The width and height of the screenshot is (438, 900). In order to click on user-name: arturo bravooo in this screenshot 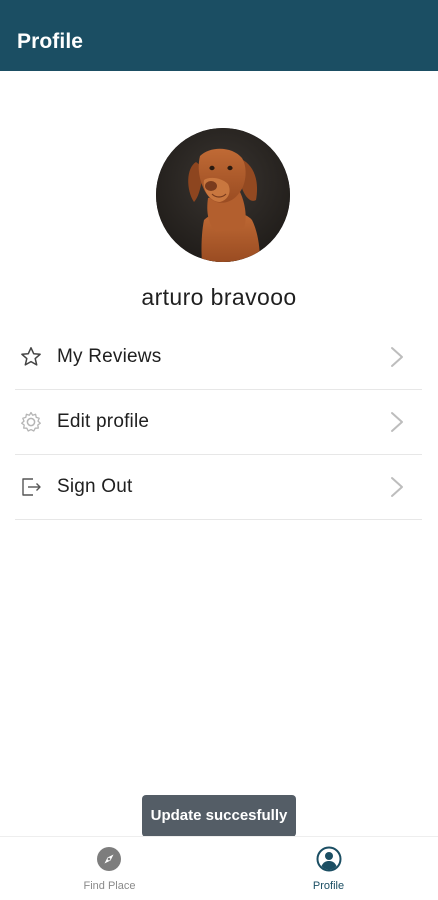, I will do `click(219, 297)`.